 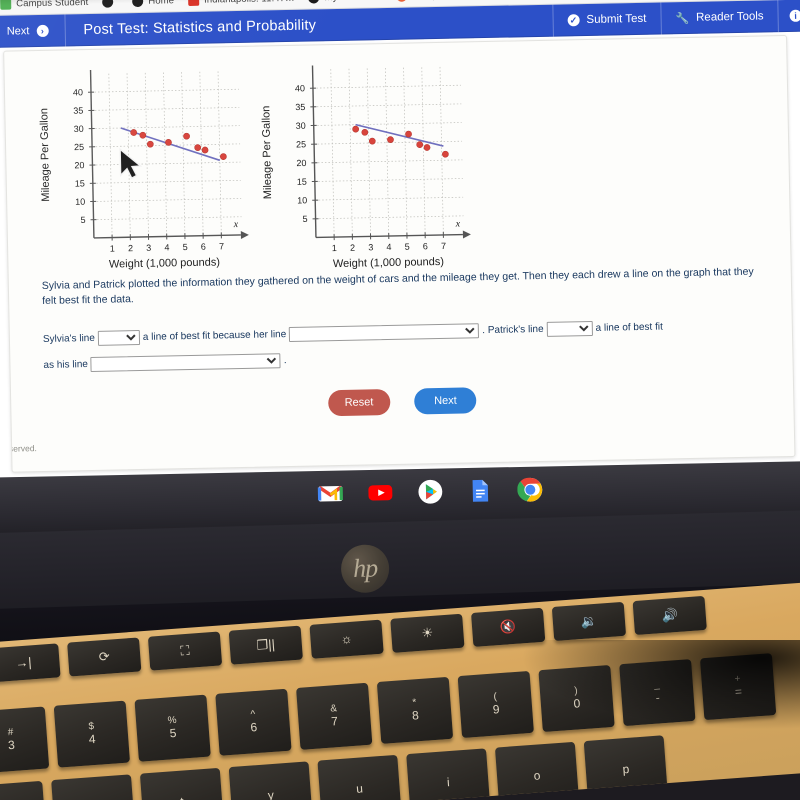 I want to click on key-bottom-label: -, so click(x=658, y=697).